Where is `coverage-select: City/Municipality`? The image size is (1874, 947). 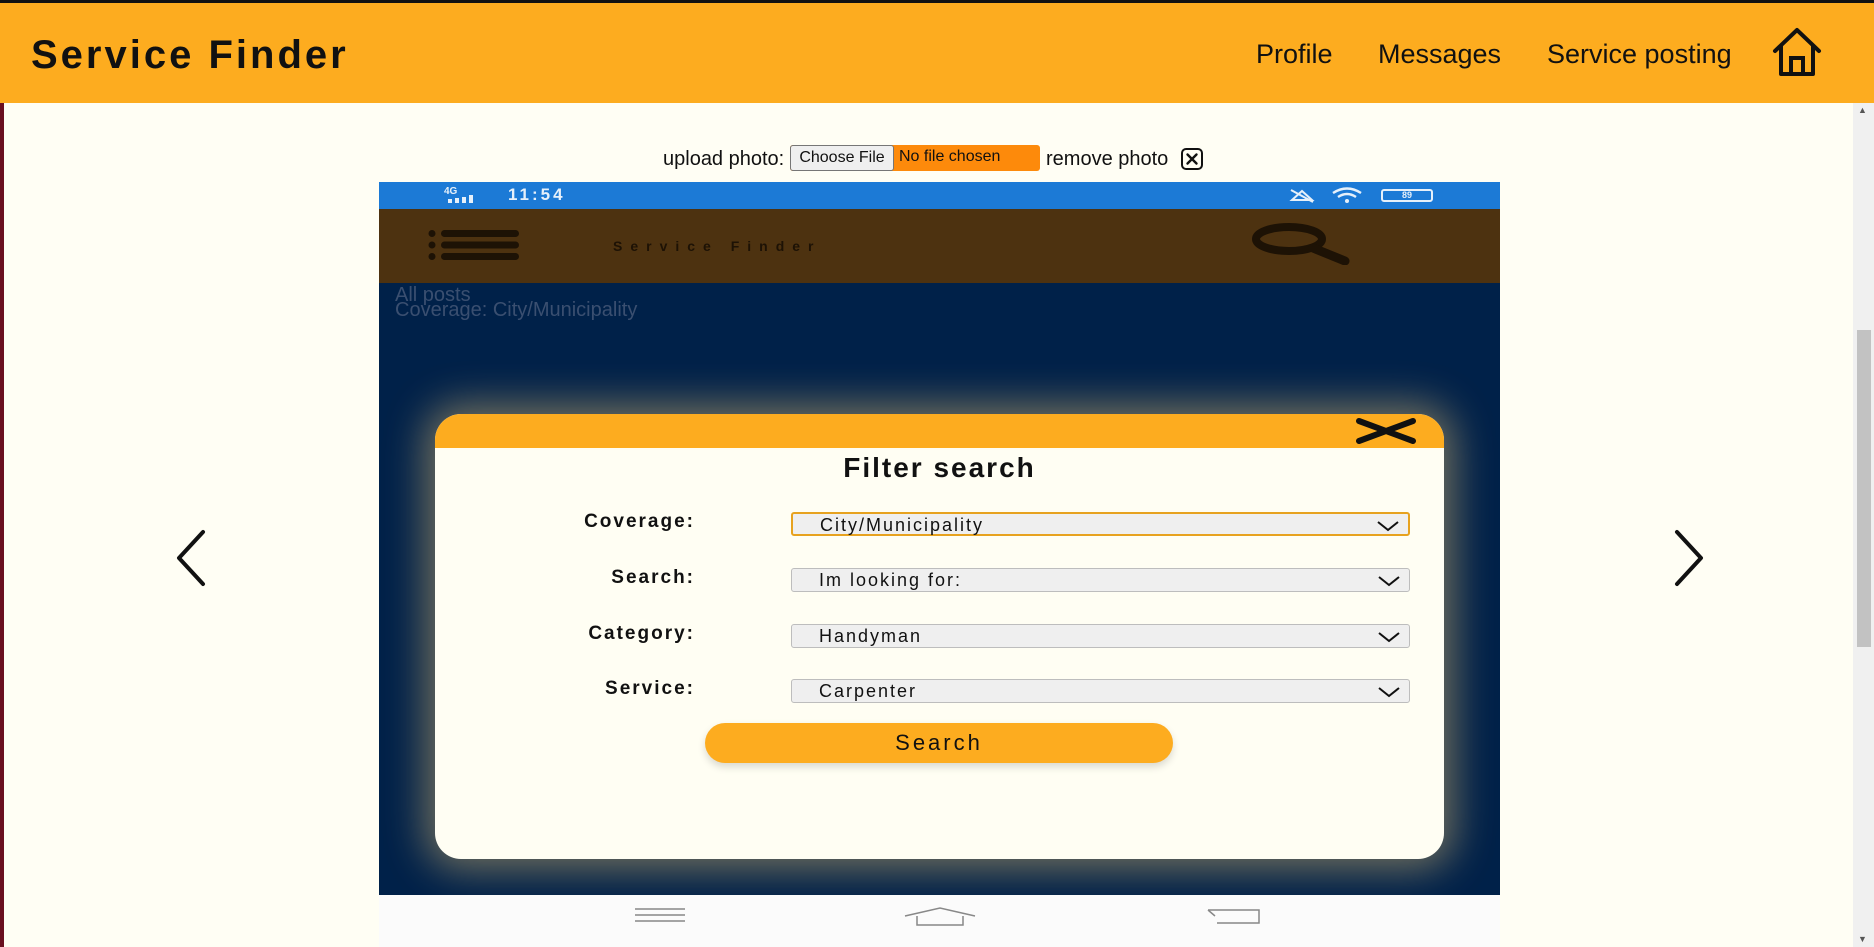
coverage-select: City/Municipality is located at coordinates (1100, 524).